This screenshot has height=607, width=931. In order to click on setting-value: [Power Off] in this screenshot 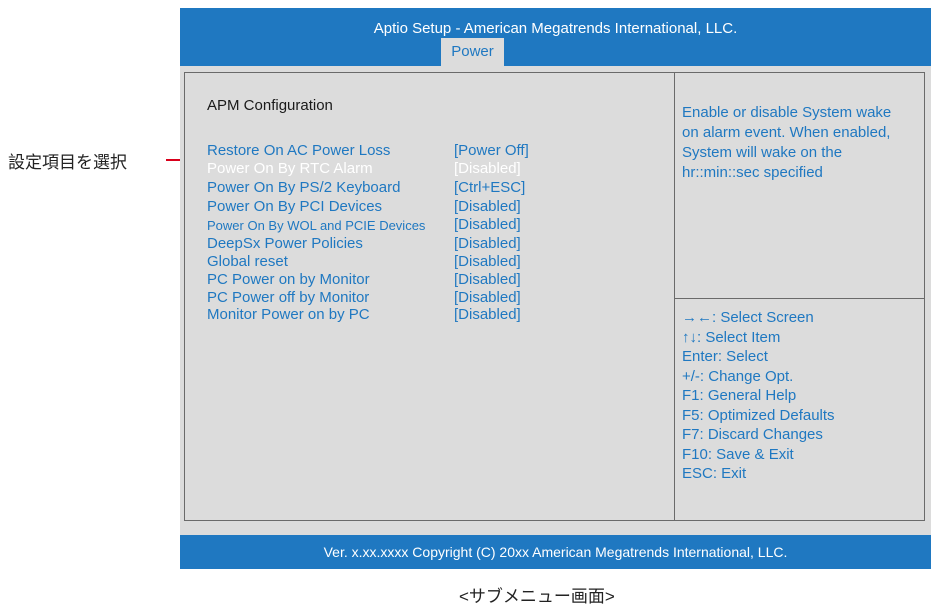, I will do `click(491, 150)`.